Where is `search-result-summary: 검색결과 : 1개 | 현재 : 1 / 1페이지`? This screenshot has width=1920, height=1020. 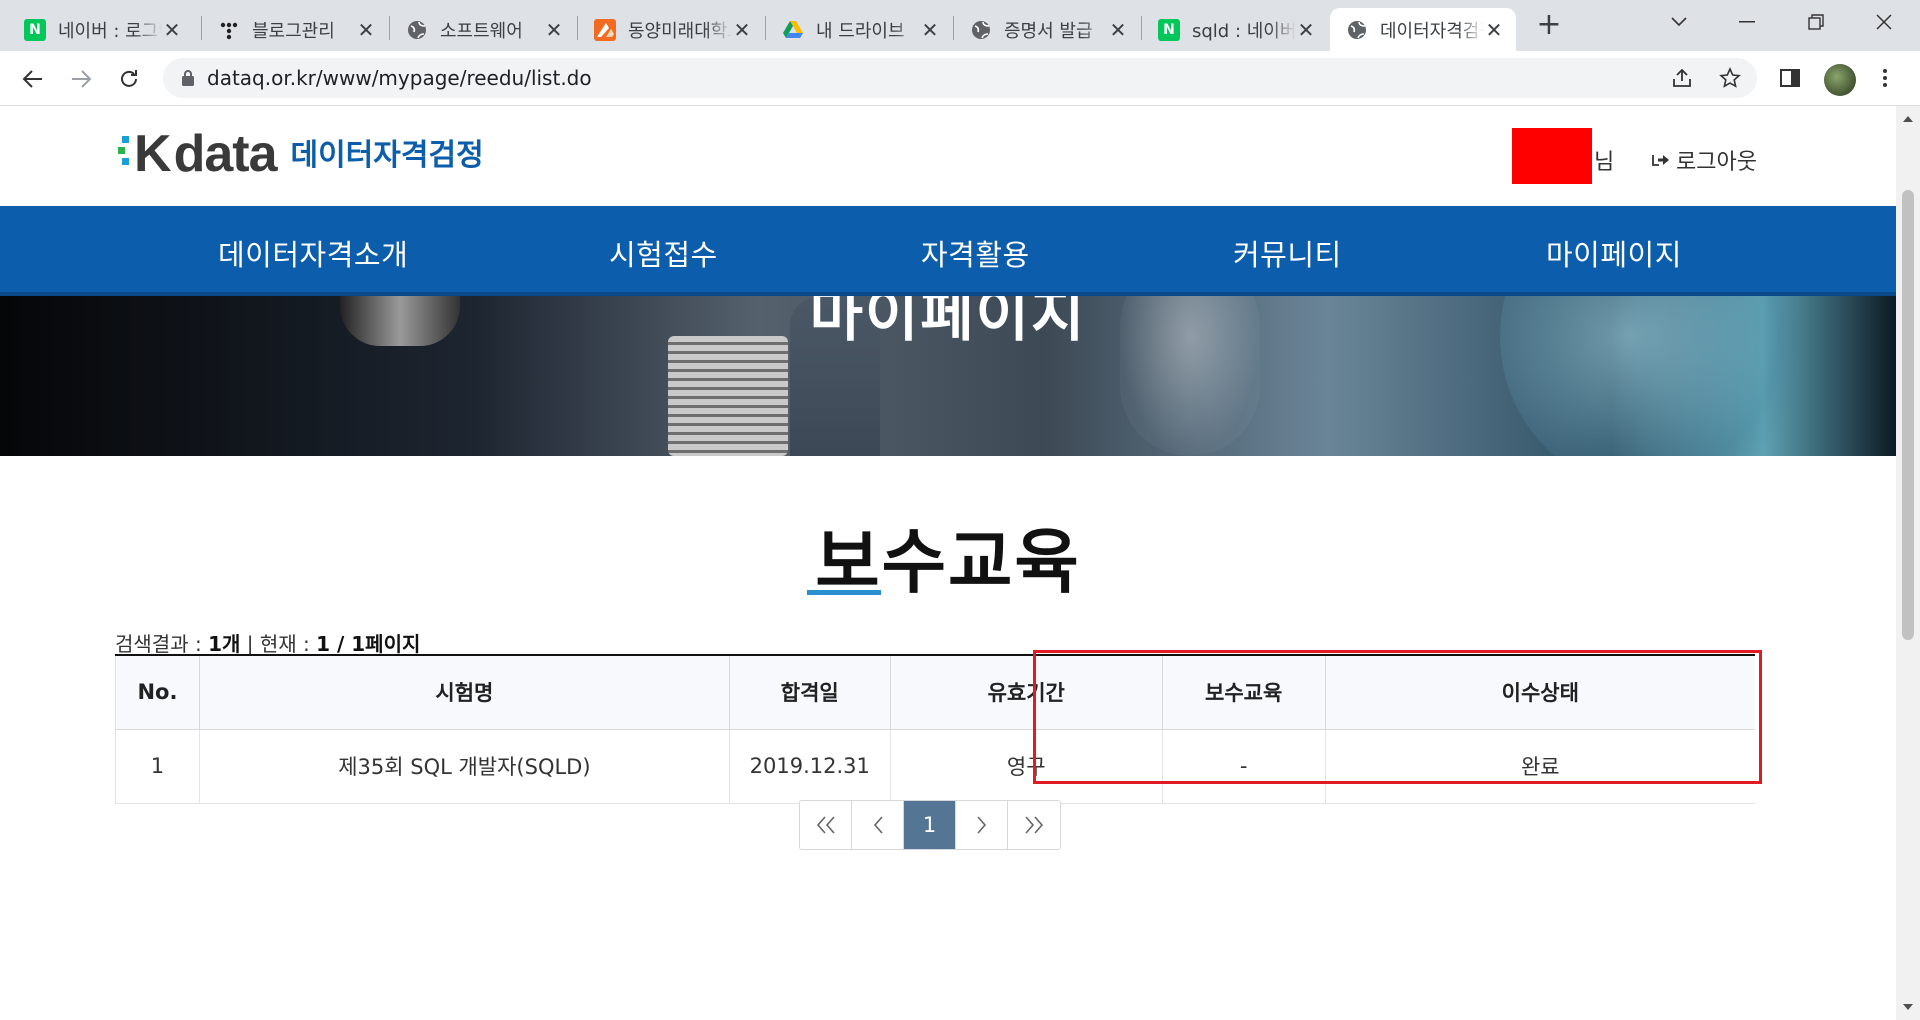
search-result-summary: 검색결과 : 1개 | 현재 : 1 / 1페이지 is located at coordinates (267, 642).